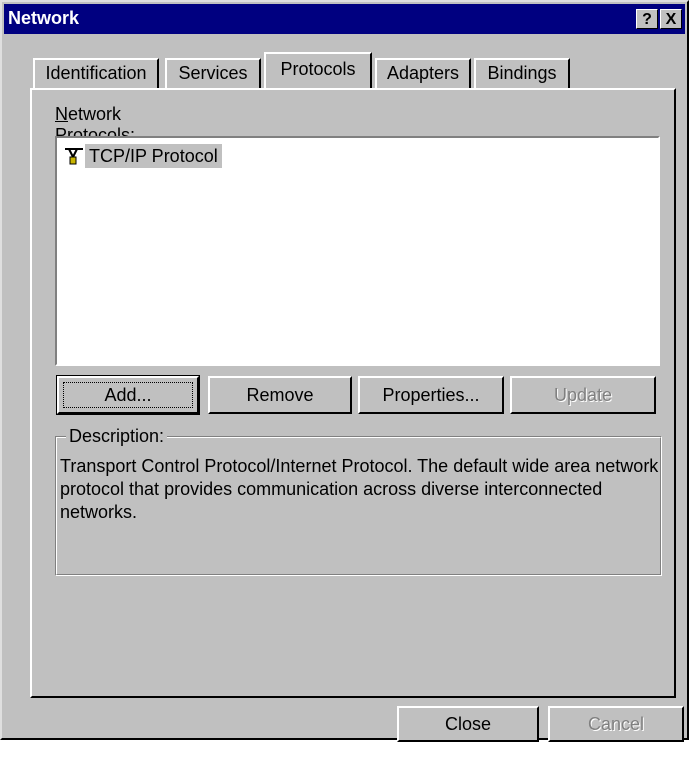 The width and height of the screenshot is (692, 757). Describe the element at coordinates (74, 156) in the screenshot. I see `network-protocol-icon` at that location.